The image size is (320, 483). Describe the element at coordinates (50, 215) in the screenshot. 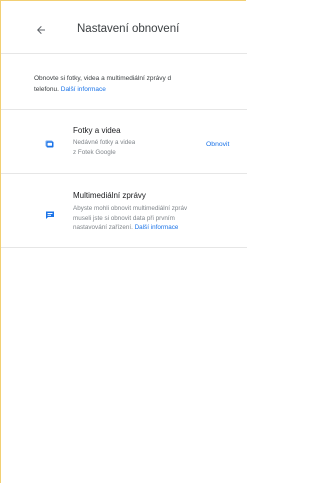

I see `message-icon` at that location.